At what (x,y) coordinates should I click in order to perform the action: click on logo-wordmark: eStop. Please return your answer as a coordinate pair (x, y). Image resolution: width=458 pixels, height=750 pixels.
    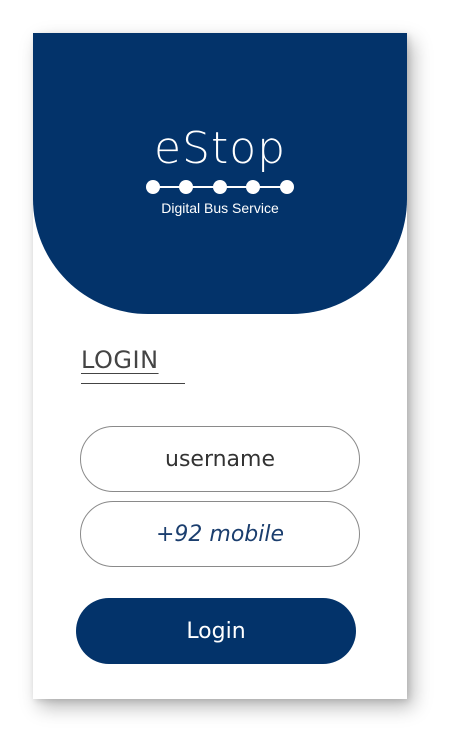
    Looking at the image, I should click on (220, 148).